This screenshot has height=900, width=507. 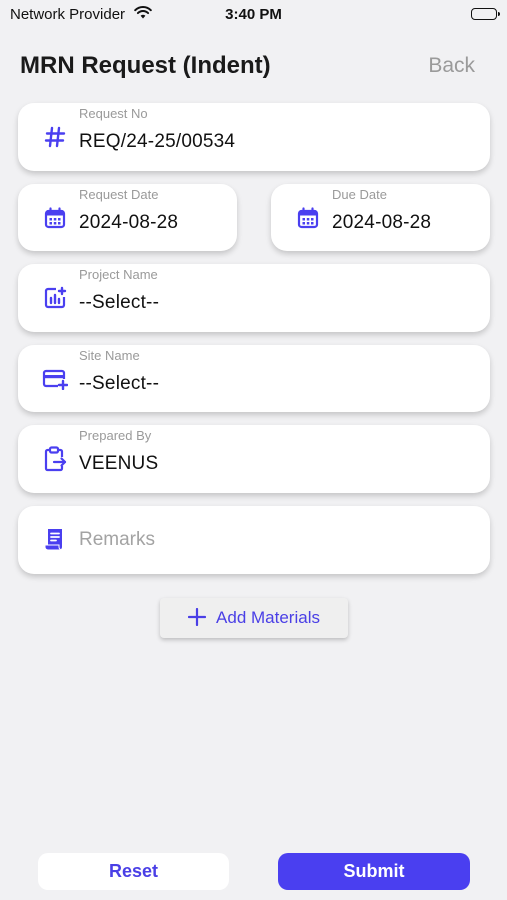 I want to click on site-name-select: Site Name --Select--, so click(x=254, y=378).